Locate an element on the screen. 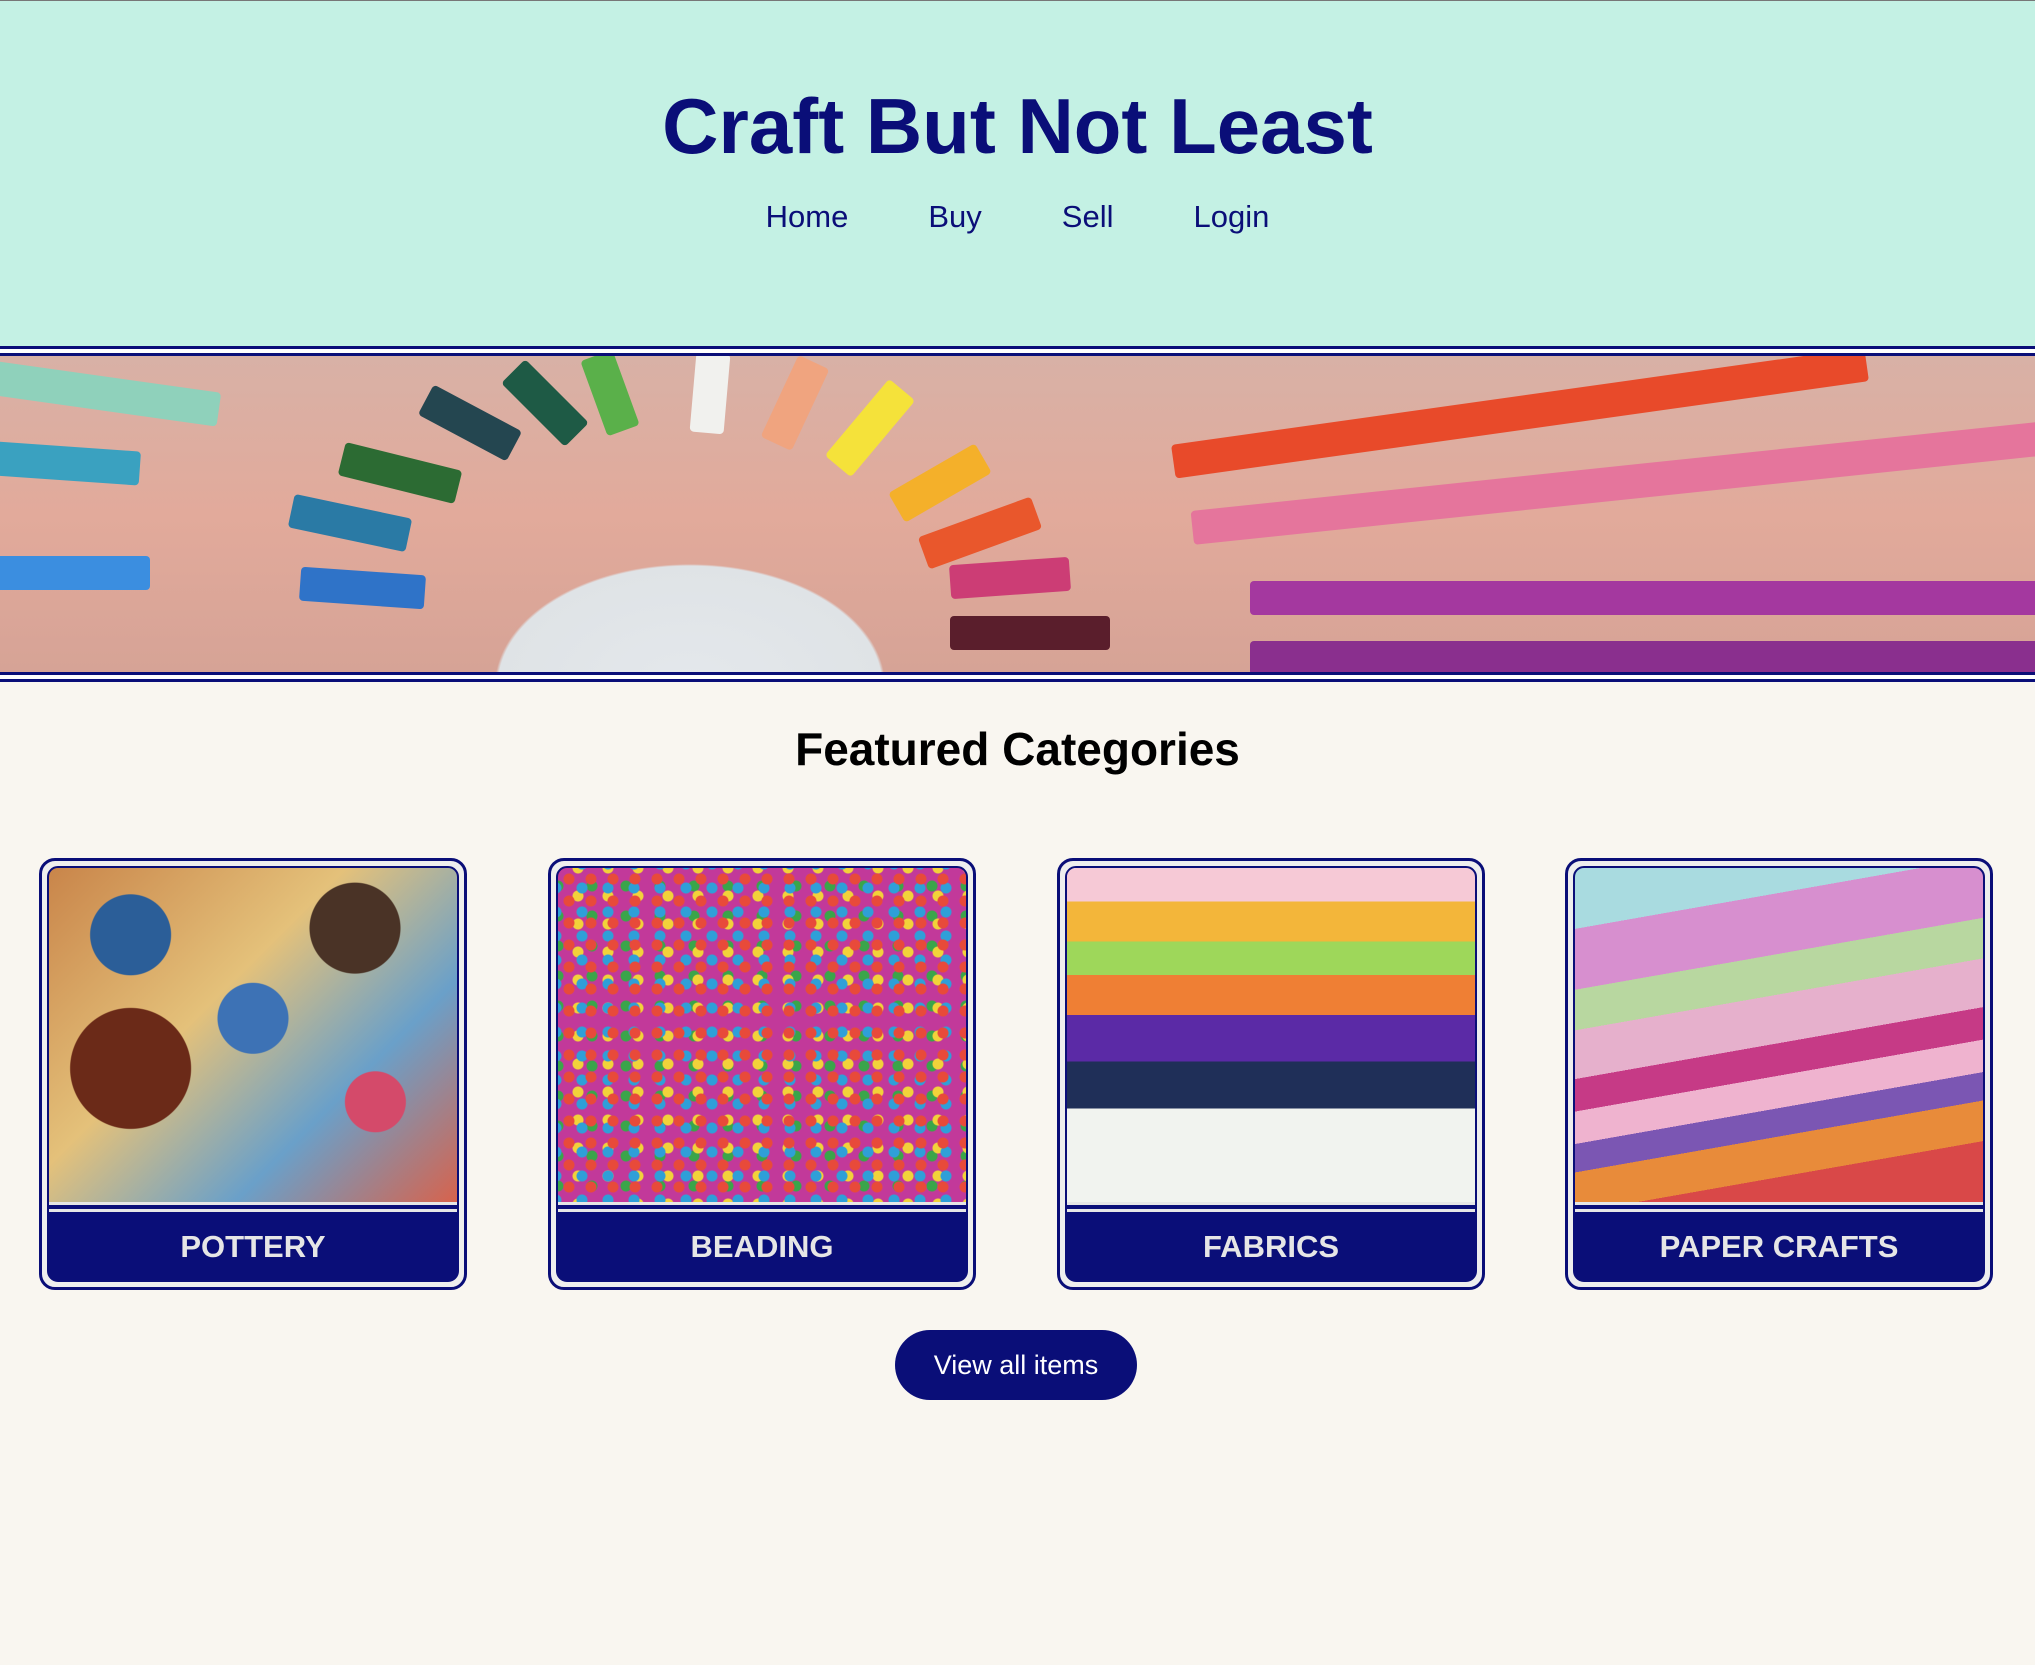 The width and height of the screenshot is (2035, 1665). nav-home: Home is located at coordinates (807, 217).